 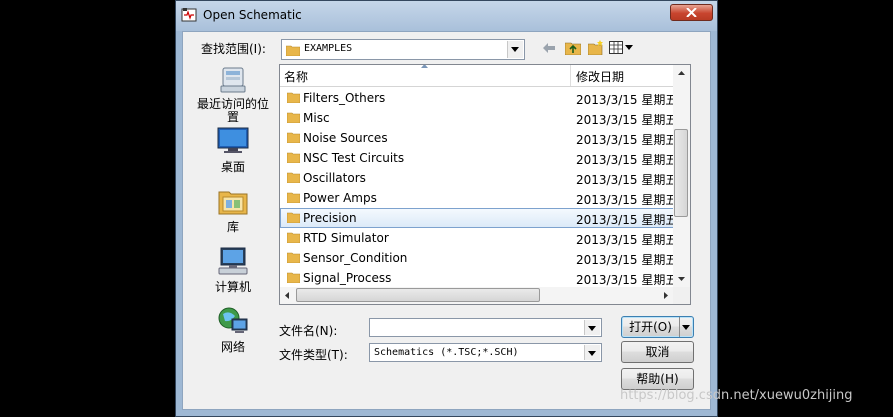 I want to click on scroll-up-icon, so click(x=681, y=73).